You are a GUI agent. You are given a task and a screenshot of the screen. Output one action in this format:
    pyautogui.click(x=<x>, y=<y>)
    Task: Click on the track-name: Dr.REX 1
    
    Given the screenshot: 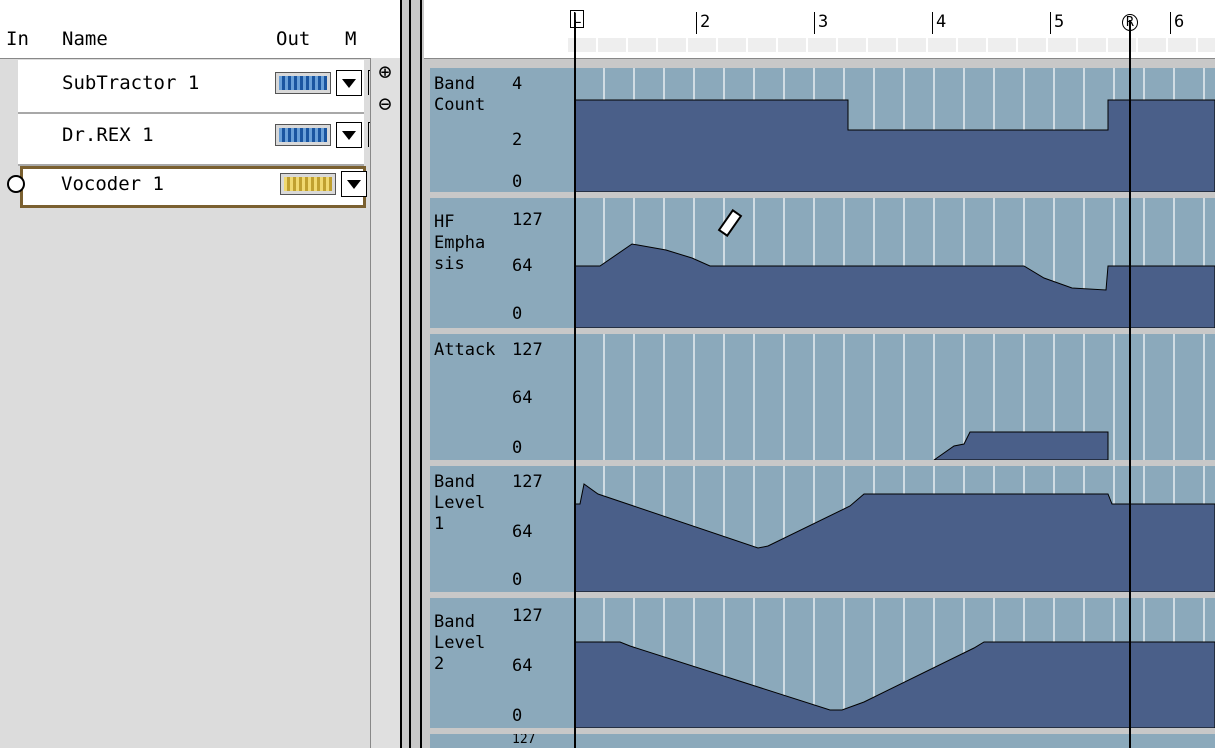 What is the action you would take?
    pyautogui.click(x=108, y=135)
    